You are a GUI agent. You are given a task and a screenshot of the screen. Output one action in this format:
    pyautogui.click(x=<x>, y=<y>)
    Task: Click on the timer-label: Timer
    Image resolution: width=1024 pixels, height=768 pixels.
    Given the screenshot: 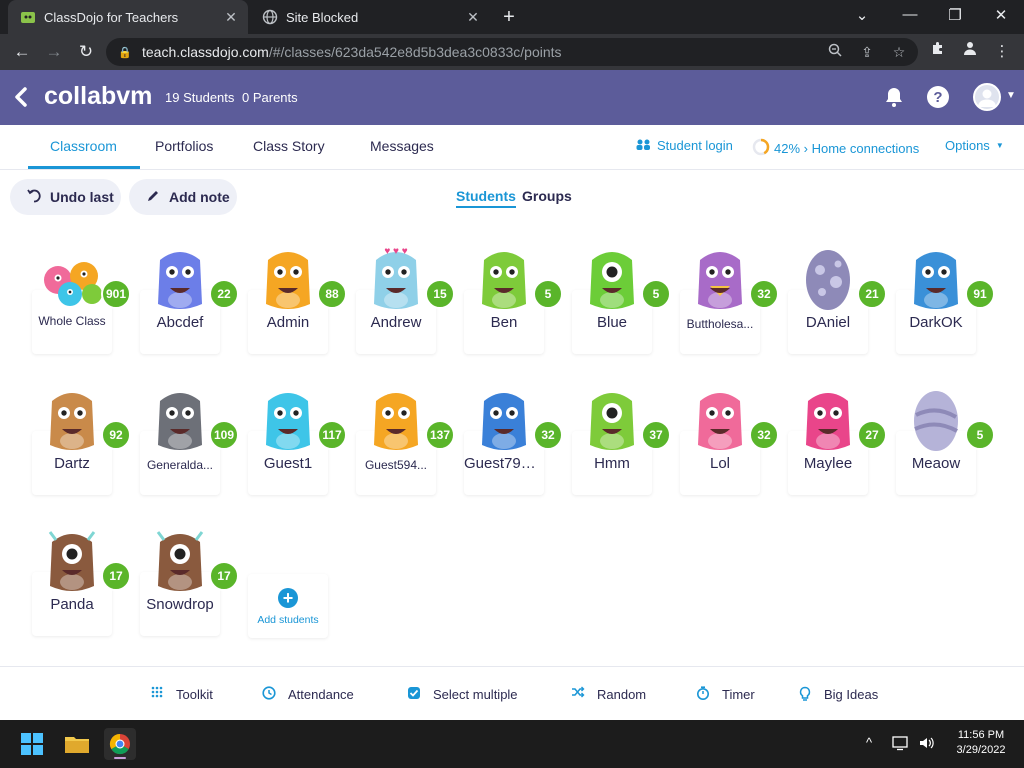 What is the action you would take?
    pyautogui.click(x=738, y=694)
    